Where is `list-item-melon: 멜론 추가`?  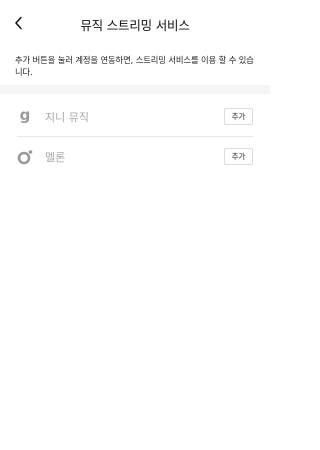 list-item-melon: 멜론 추가 is located at coordinates (135, 156).